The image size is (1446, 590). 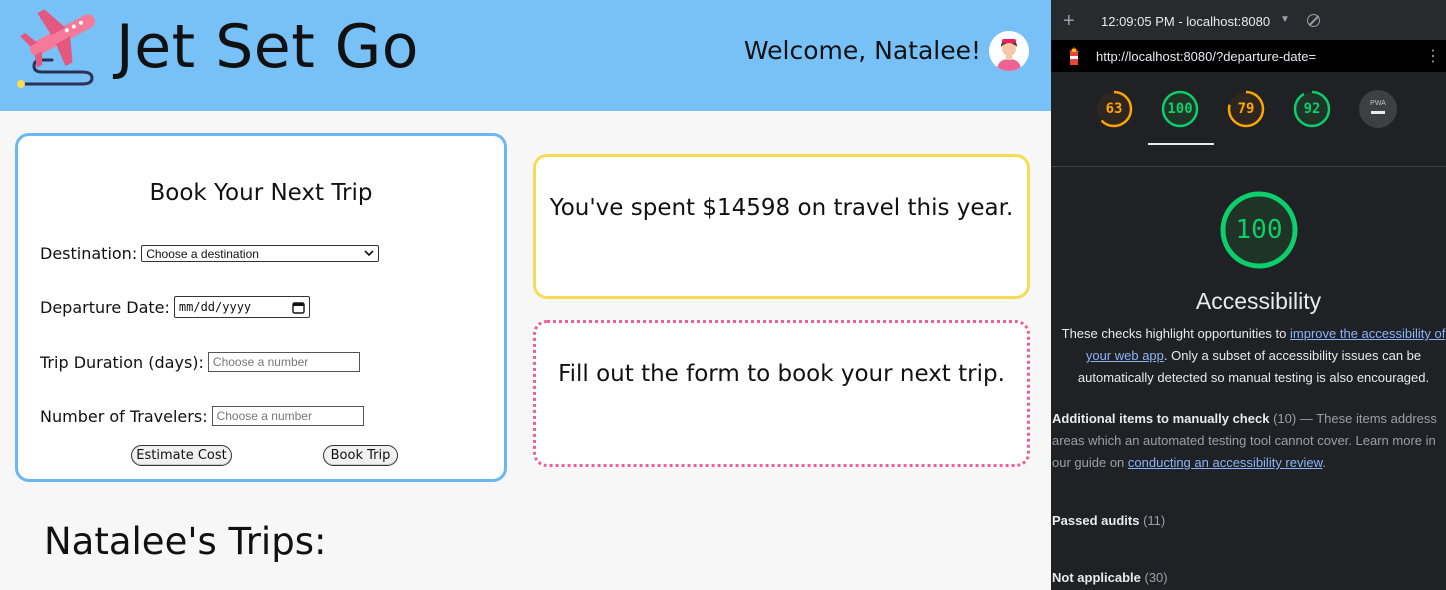 I want to click on spending-summary-card: You've spent $14598 on travel this year., so click(x=781, y=226).